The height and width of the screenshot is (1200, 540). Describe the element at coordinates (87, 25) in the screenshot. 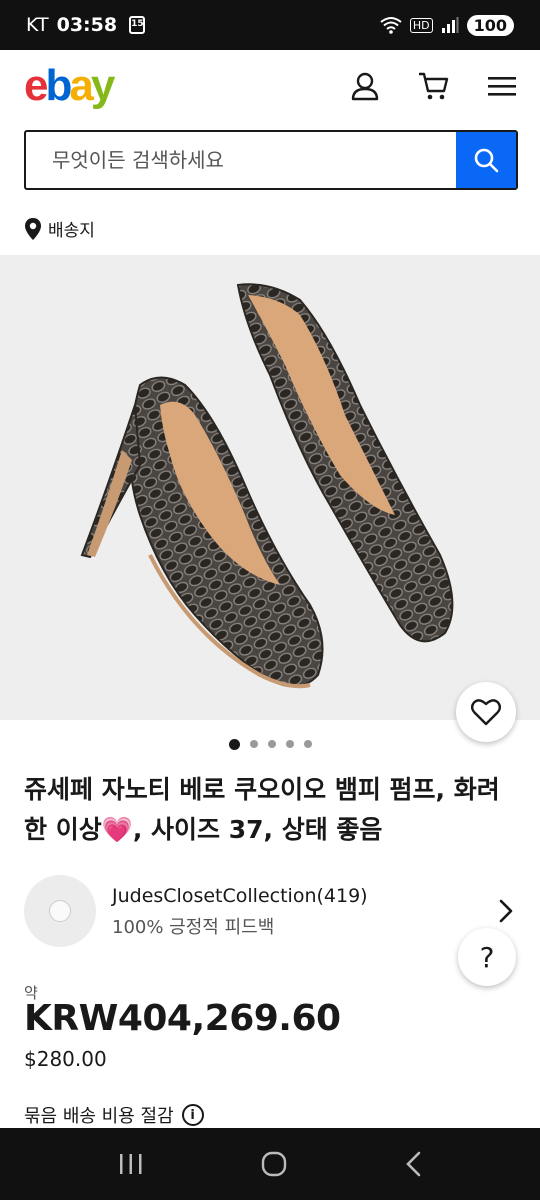

I see `status-time: 03:58` at that location.